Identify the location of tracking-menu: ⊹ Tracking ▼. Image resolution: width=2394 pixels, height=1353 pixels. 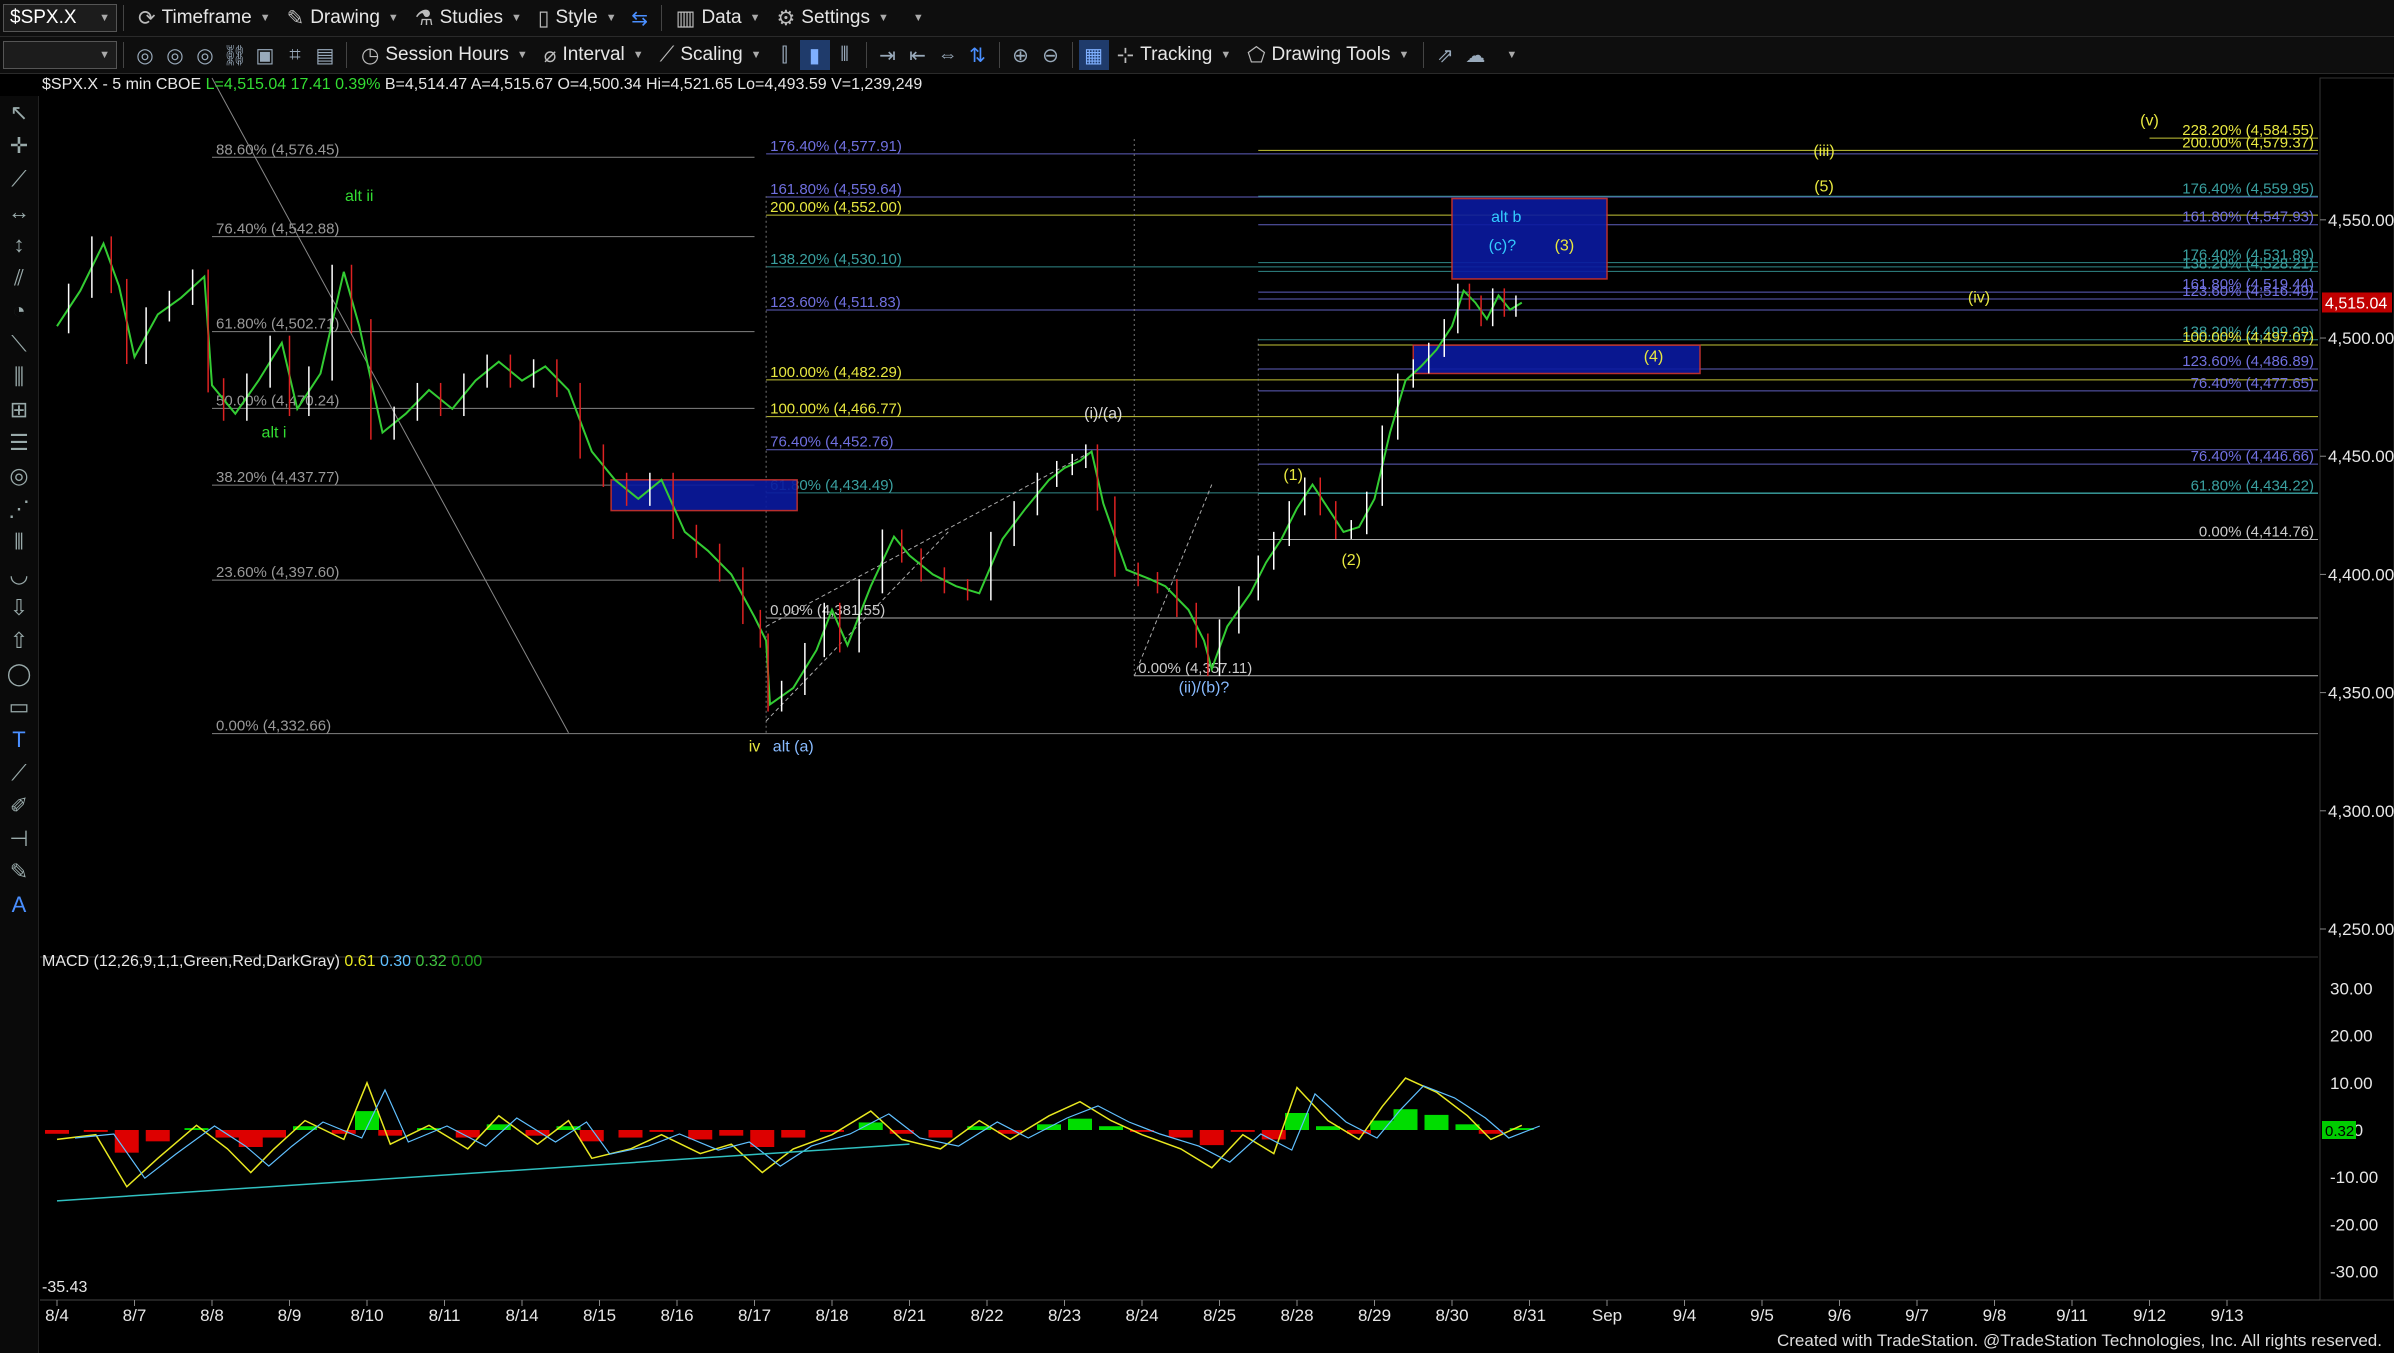
(1174, 55).